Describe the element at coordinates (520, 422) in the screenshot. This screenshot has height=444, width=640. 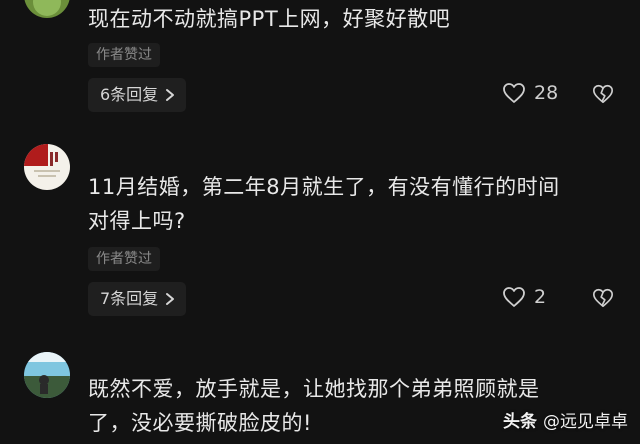
I see `watermark-brand: 头条` at that location.